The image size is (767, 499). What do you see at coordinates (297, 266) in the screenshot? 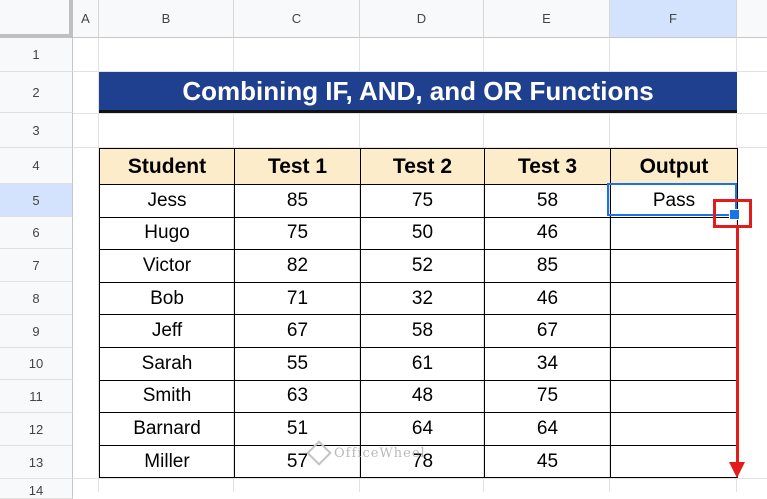
I see `cell-test-1: 82` at bounding box center [297, 266].